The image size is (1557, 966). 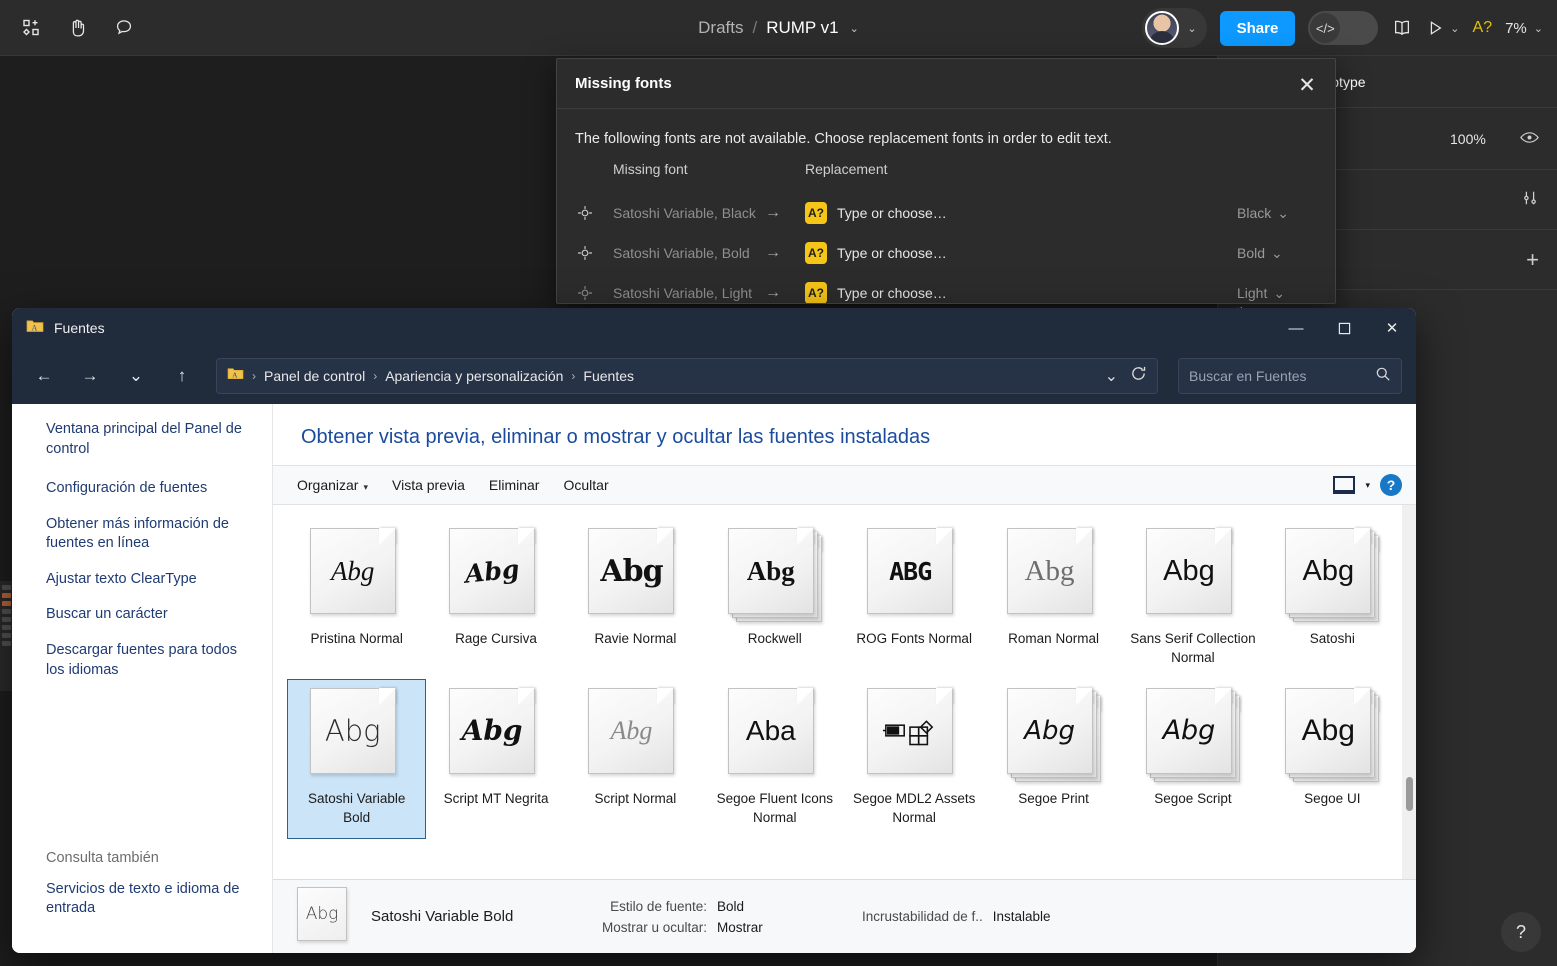 What do you see at coordinates (910, 731) in the screenshot?
I see `symbol-glyphs-icon` at bounding box center [910, 731].